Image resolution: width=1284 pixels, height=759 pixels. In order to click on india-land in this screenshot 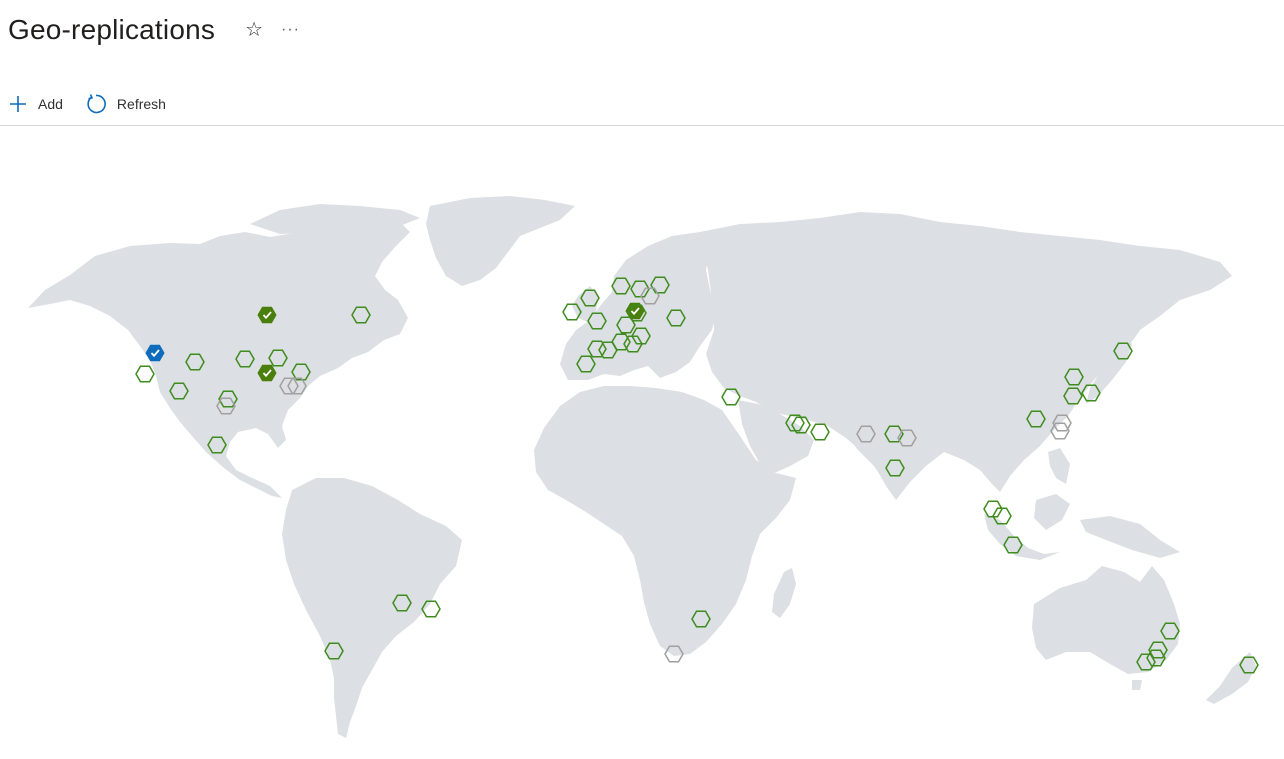, I will do `click(882, 460)`.